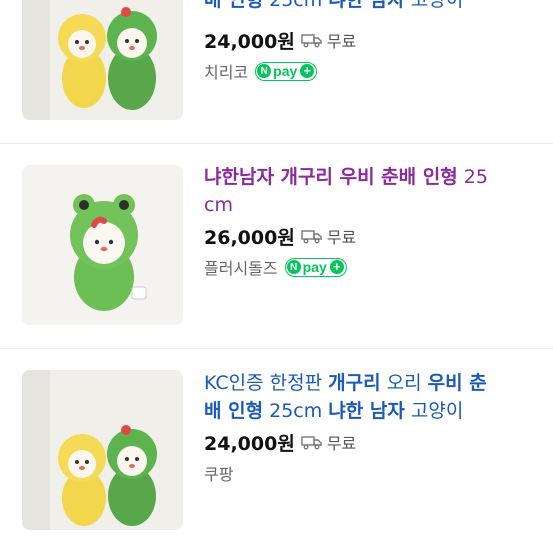 The width and height of the screenshot is (553, 553). I want to click on listing-title: 배 인형 25cm 냐한 남자 고양이, so click(369, 7).